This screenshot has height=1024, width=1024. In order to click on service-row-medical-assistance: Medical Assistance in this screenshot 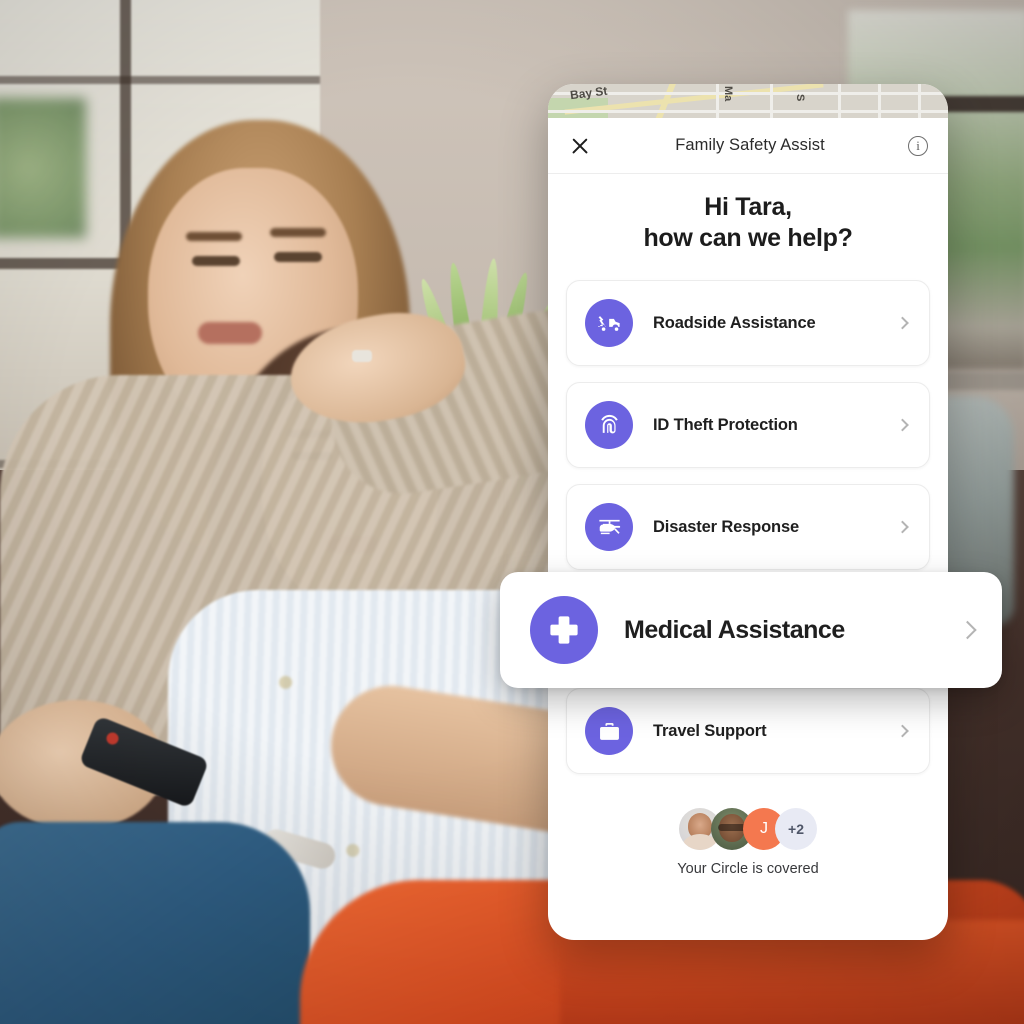, I will do `click(751, 630)`.